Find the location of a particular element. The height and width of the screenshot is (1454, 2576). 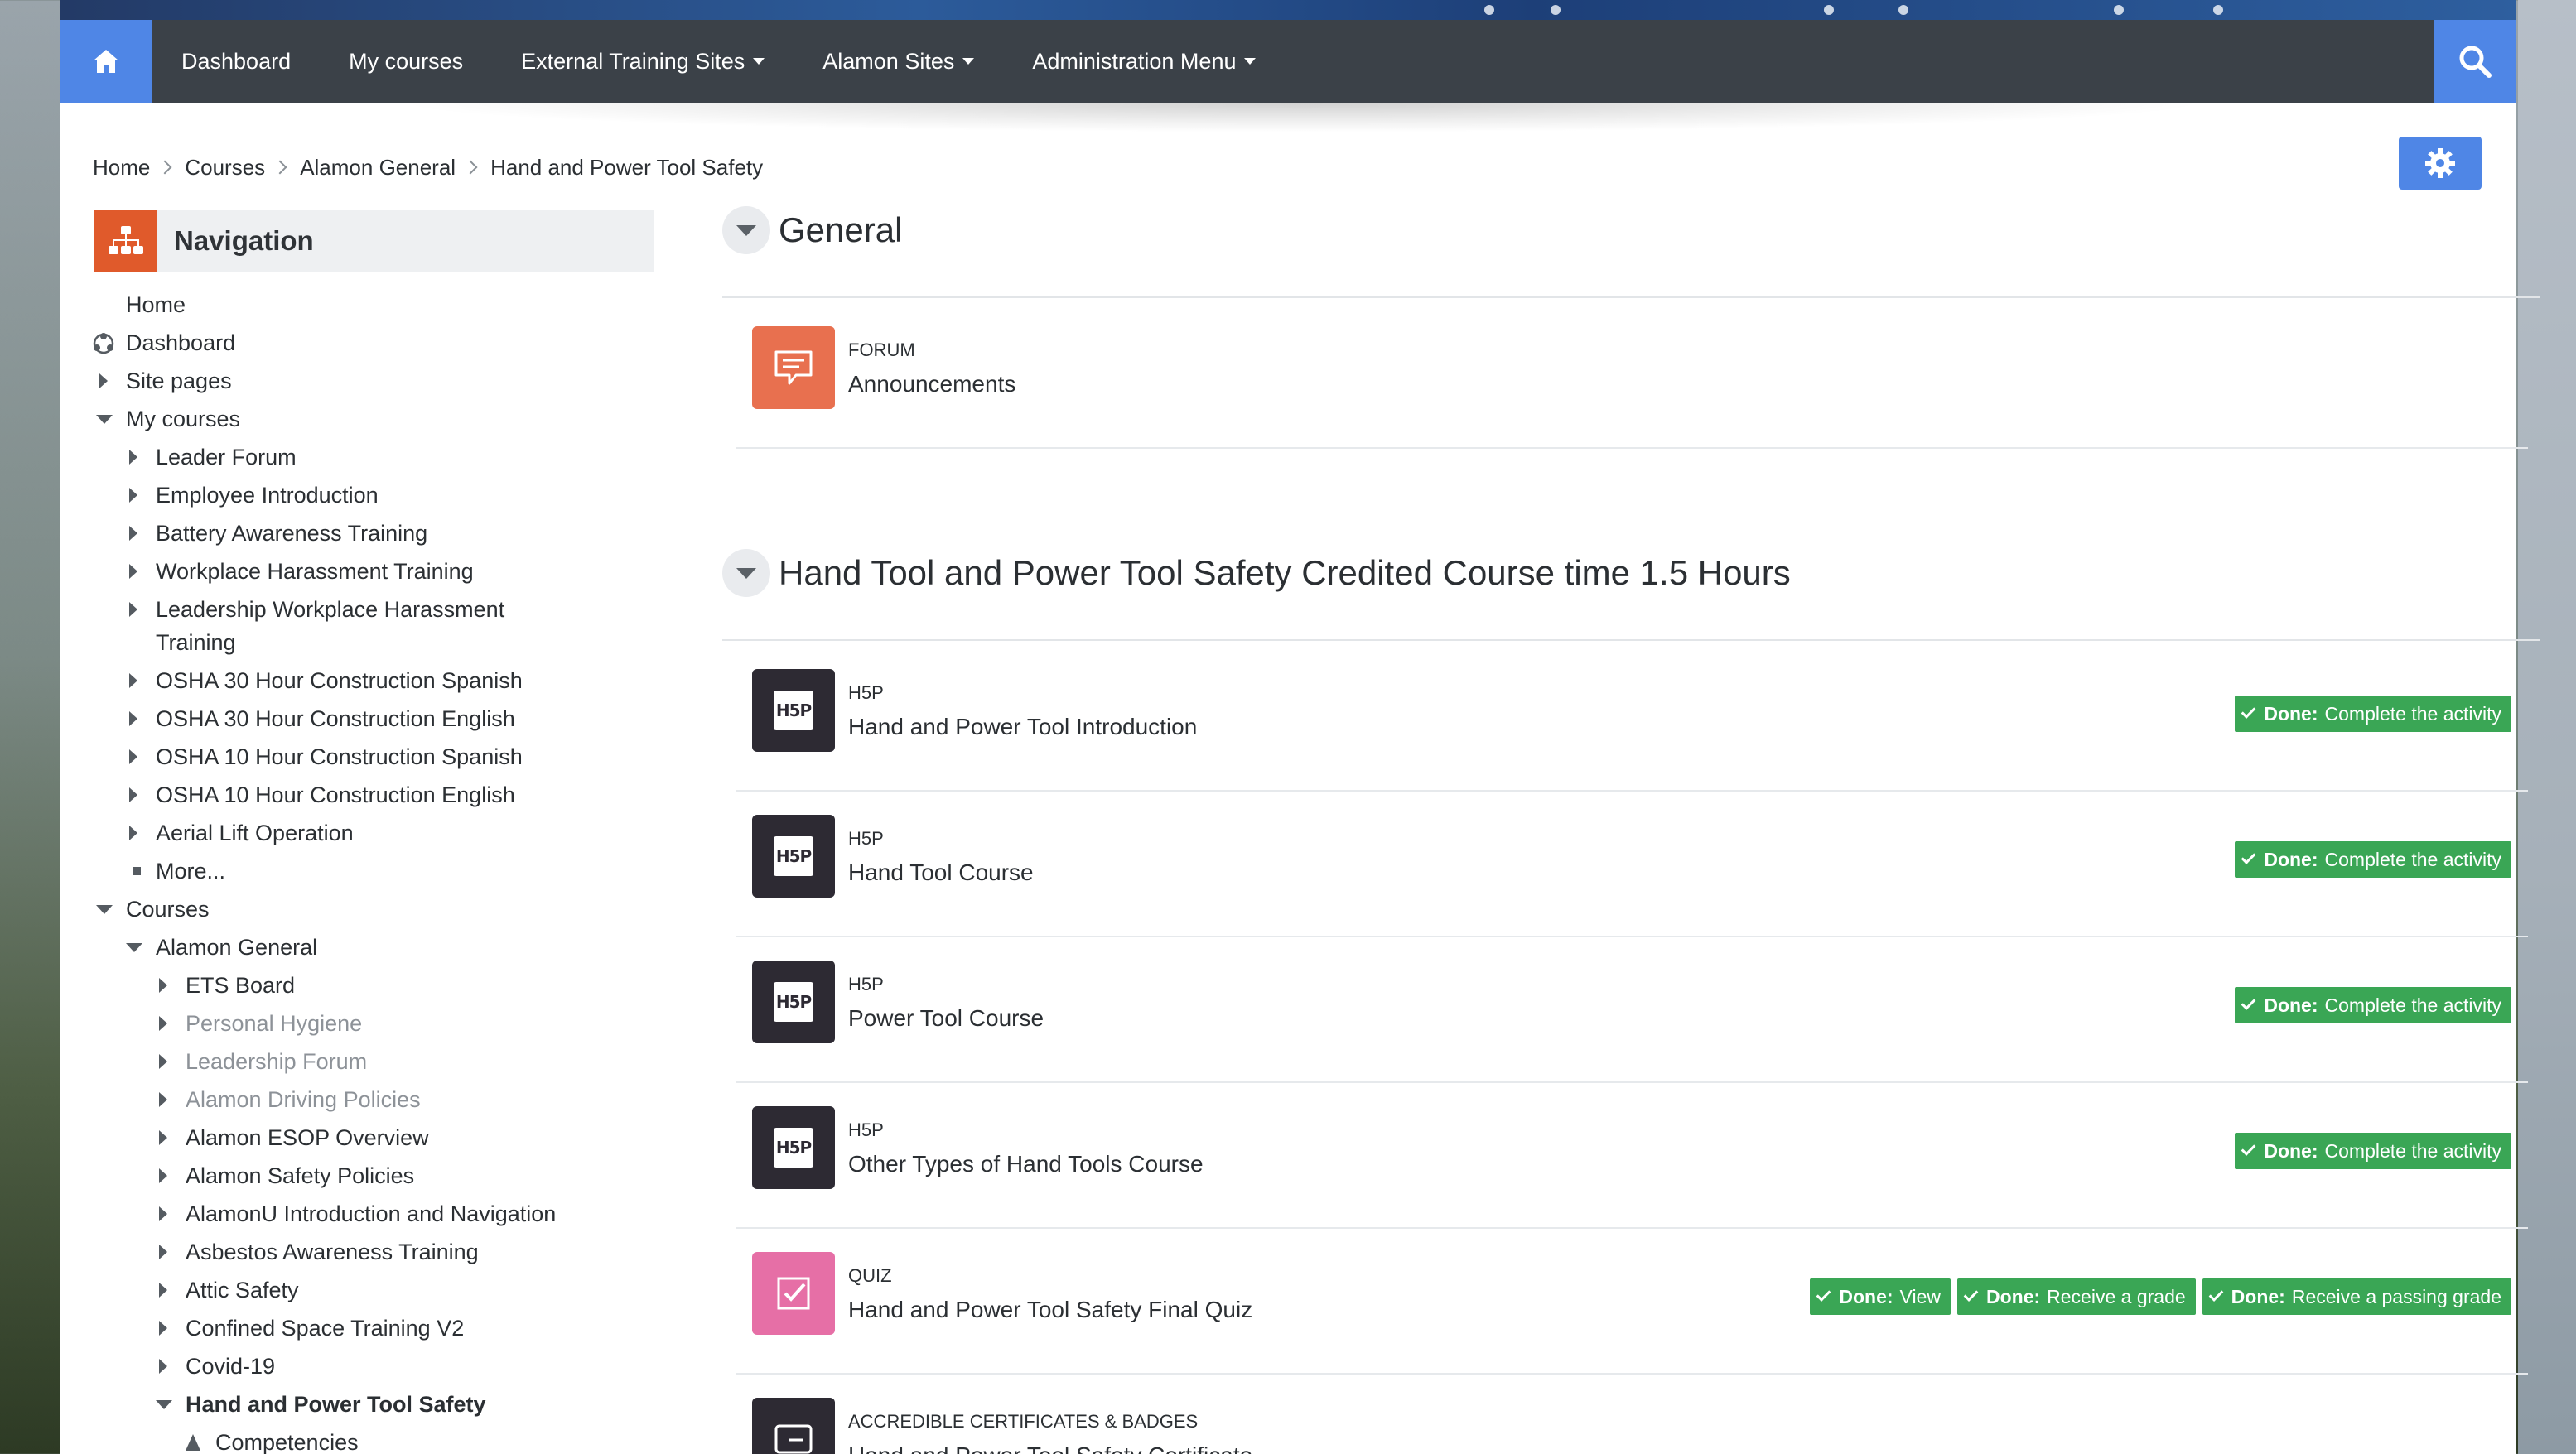

nav-item-my-courses: My courses is located at coordinates (406, 61).